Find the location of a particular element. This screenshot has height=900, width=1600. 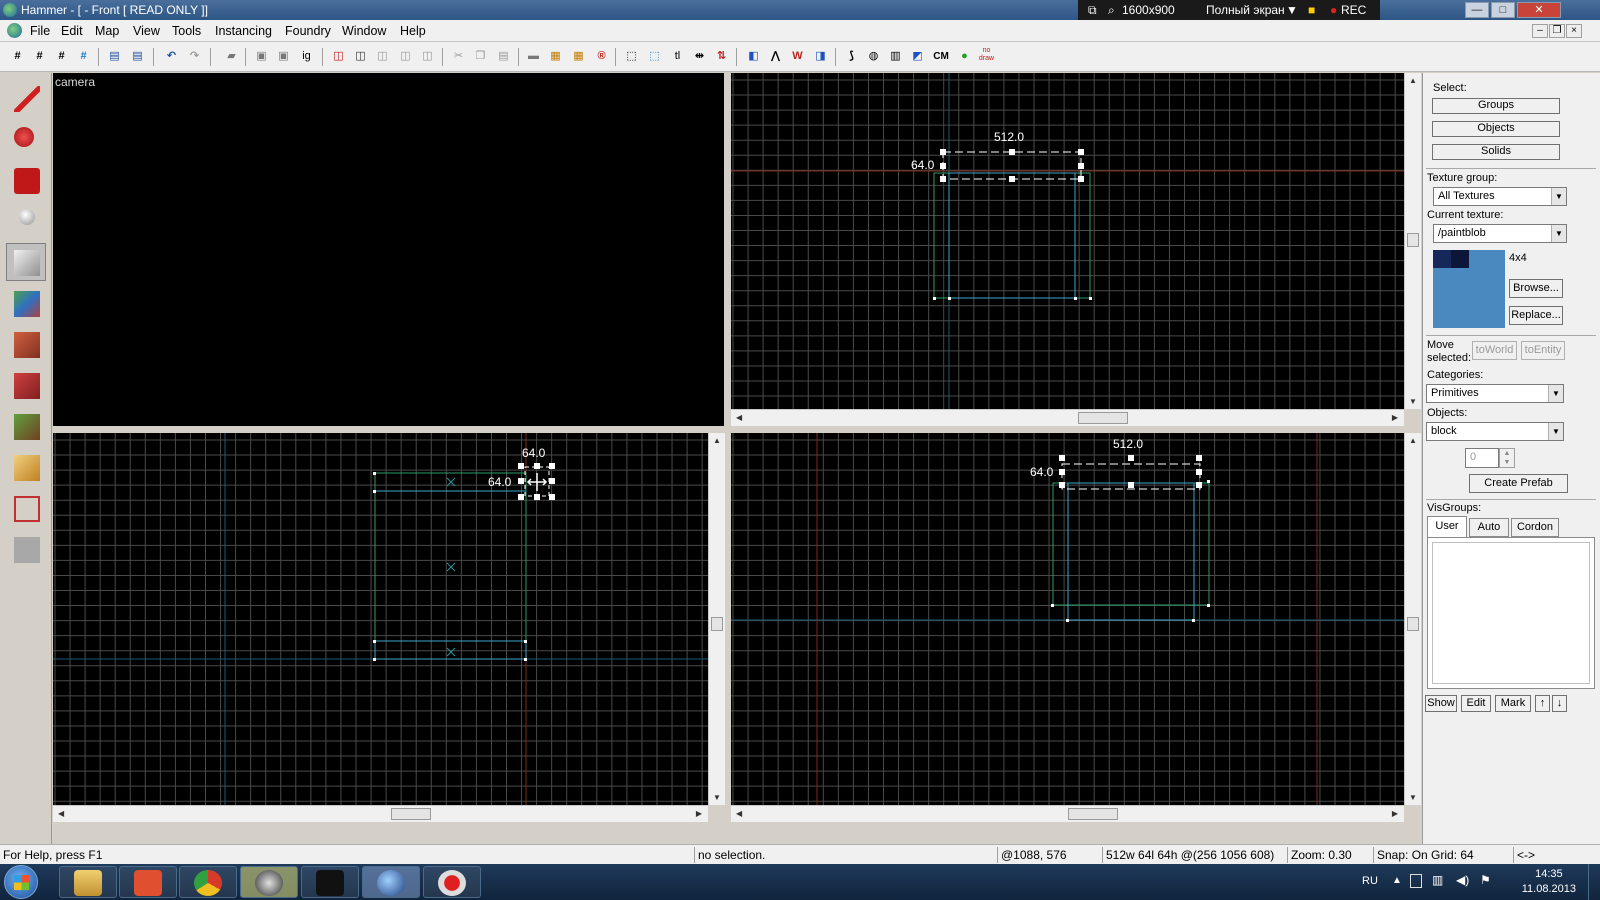

grid-smaller-icon: # is located at coordinates (39, 56).